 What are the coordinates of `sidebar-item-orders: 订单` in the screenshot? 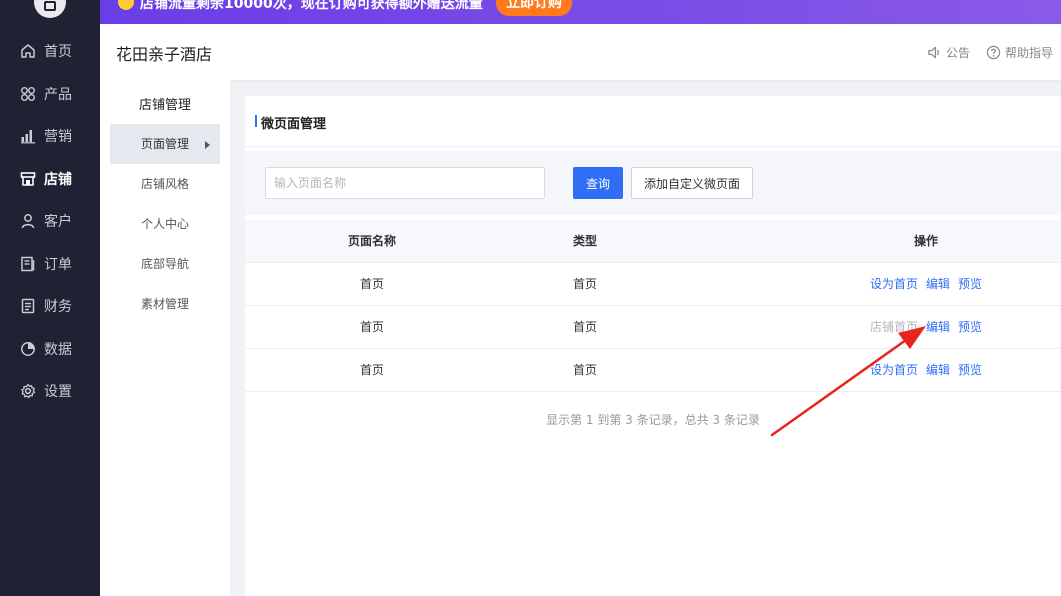 It's located at (50, 264).